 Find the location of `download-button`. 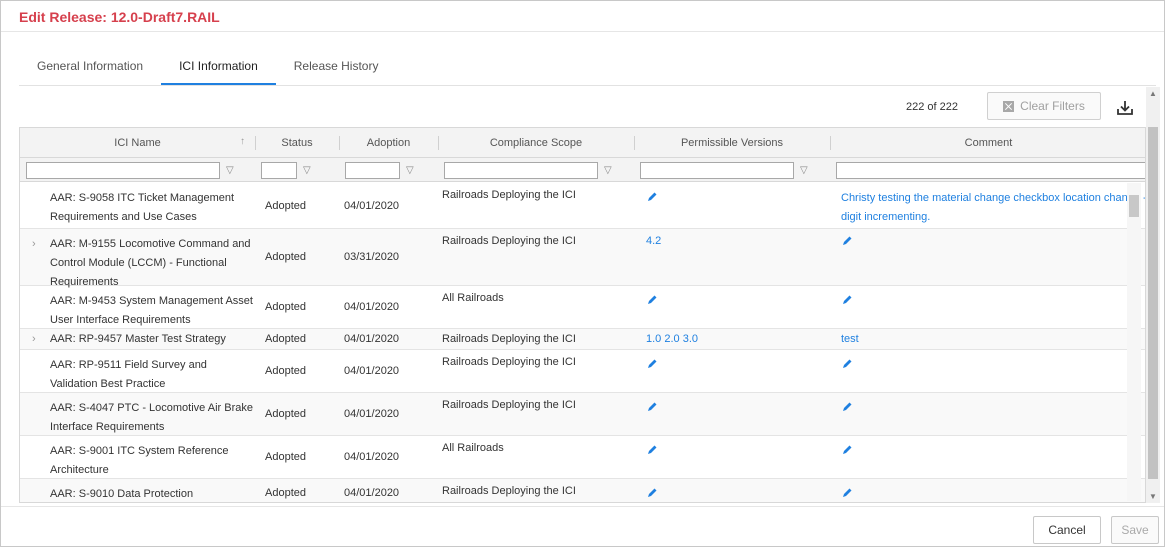

download-button is located at coordinates (1125, 108).